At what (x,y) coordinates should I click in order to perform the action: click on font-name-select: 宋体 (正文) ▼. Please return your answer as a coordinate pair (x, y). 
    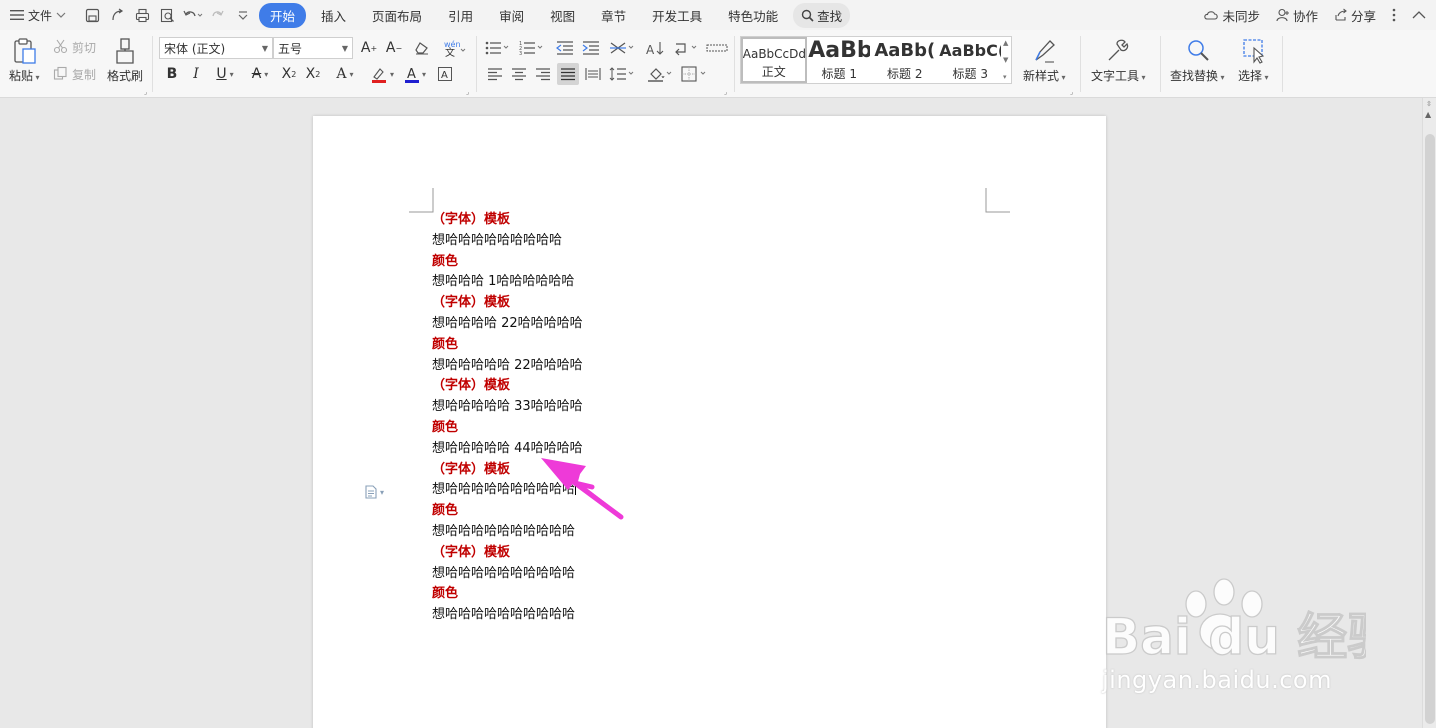
    Looking at the image, I should click on (216, 48).